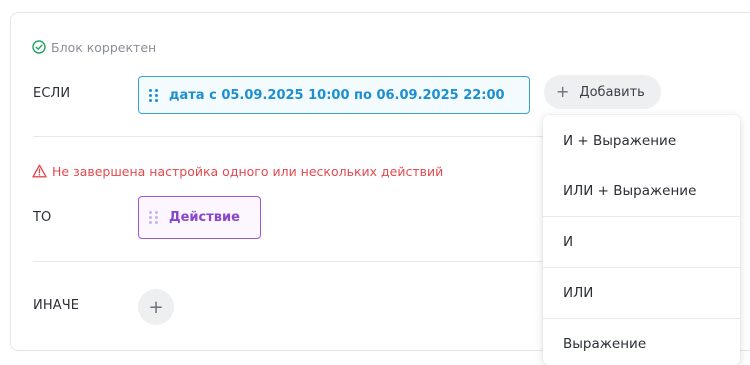  I want to click on action-text: Действие, so click(204, 217).